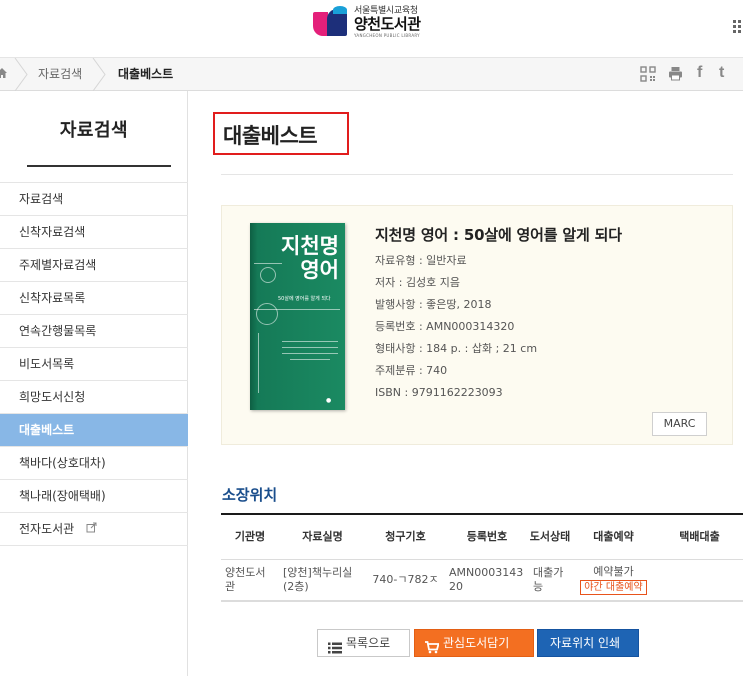  I want to click on meta-material-type: 자료유형 : 일반자료, so click(421, 260).